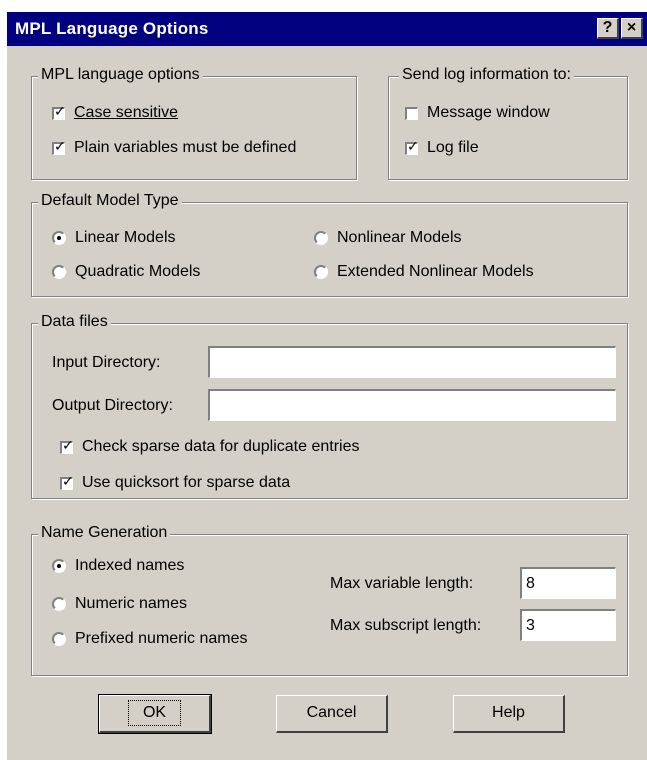 The height and width of the screenshot is (760, 647). I want to click on output-directory-field, so click(412, 405).